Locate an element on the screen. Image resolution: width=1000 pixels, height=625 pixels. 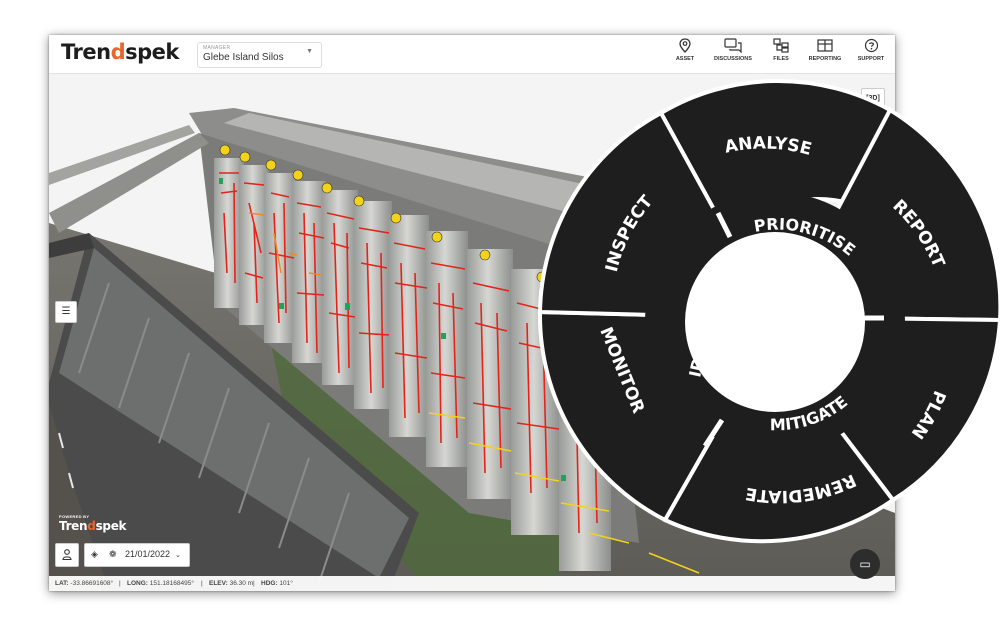
trendspek-small-logo: Trendspek is located at coordinates (93, 526).